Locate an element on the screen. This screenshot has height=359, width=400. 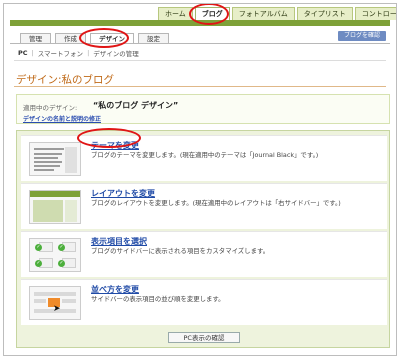
sub-nav: 管理 作成 デザイン 設定 ブログを確認 is located at coordinates (200, 35).